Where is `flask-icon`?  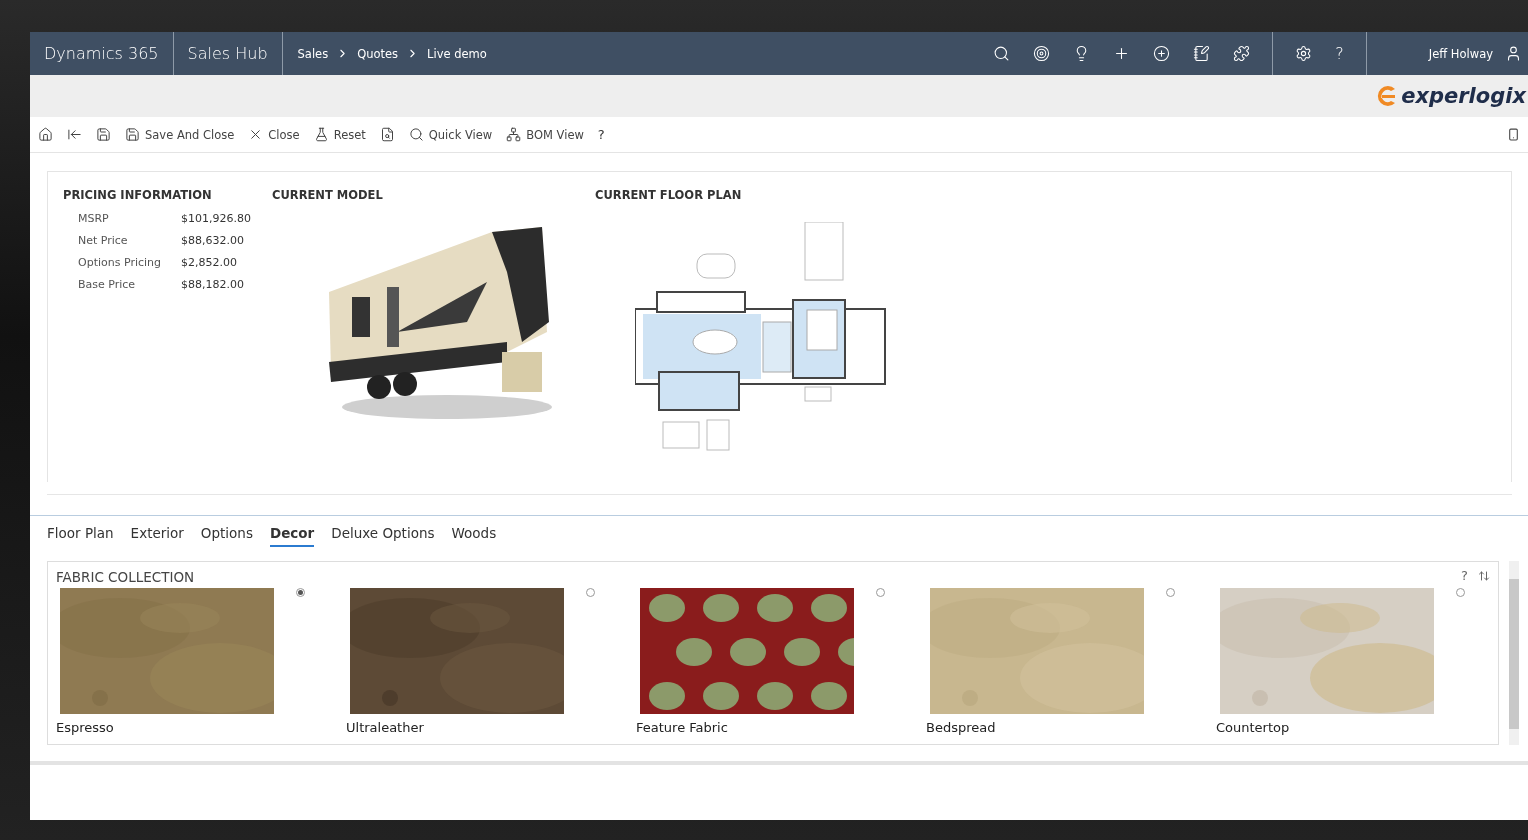
flask-icon is located at coordinates (321, 134).